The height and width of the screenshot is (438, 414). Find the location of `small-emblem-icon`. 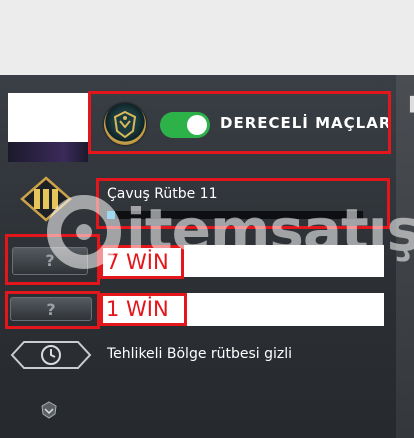

small-emblem-icon is located at coordinates (49, 412).